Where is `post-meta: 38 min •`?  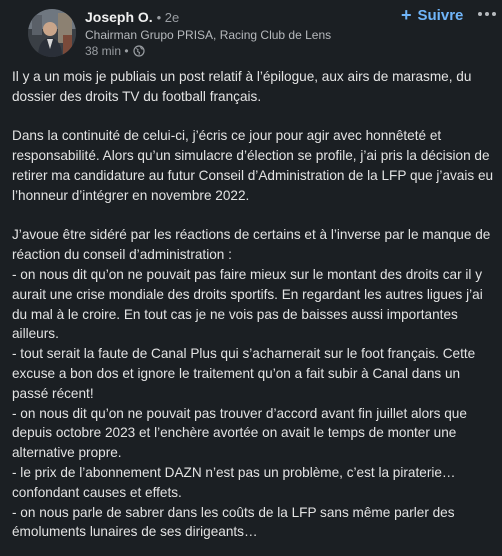
post-meta: 38 min • is located at coordinates (235, 51).